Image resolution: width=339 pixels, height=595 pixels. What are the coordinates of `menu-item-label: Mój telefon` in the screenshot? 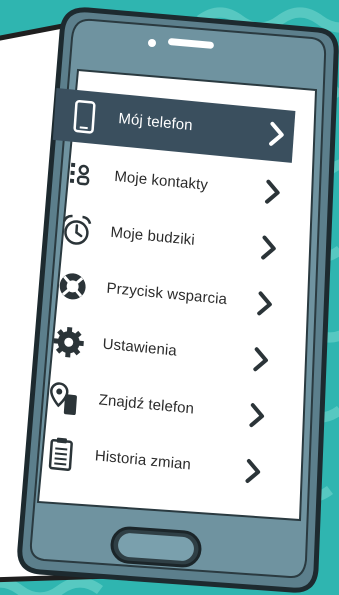 It's located at (155, 122).